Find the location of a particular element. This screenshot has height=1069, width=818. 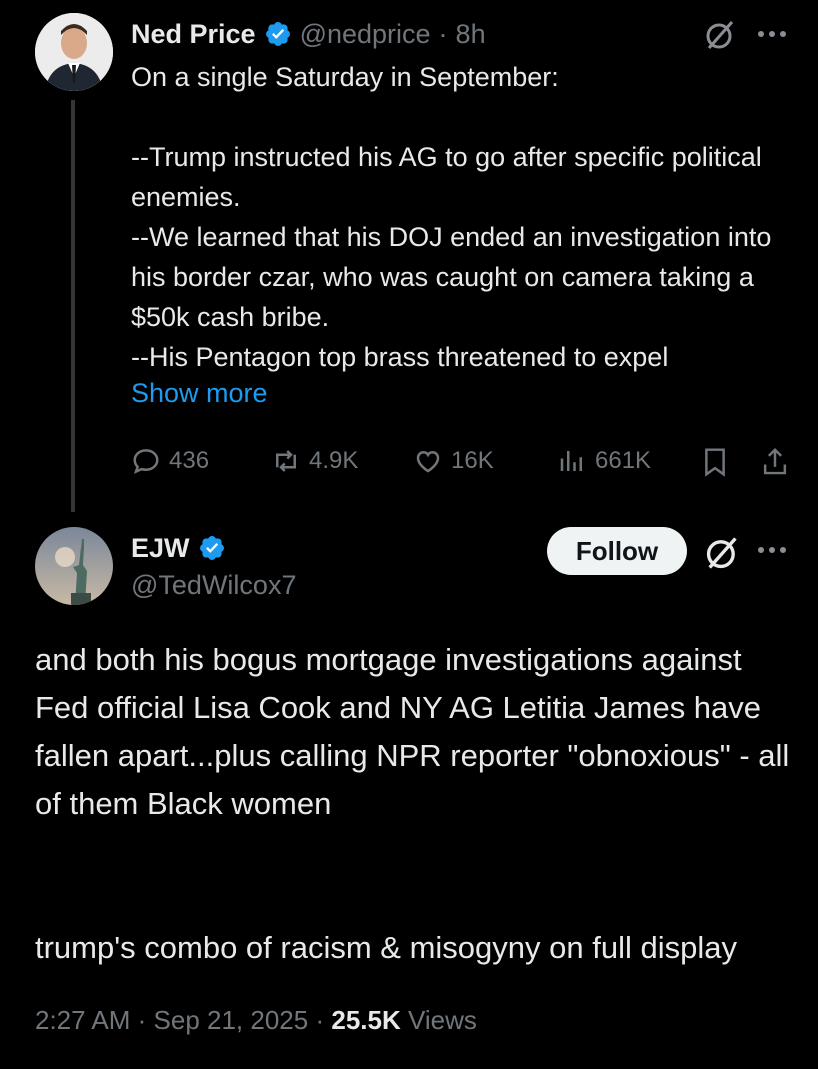

post-time: 2:27 AM is located at coordinates (82, 1020).